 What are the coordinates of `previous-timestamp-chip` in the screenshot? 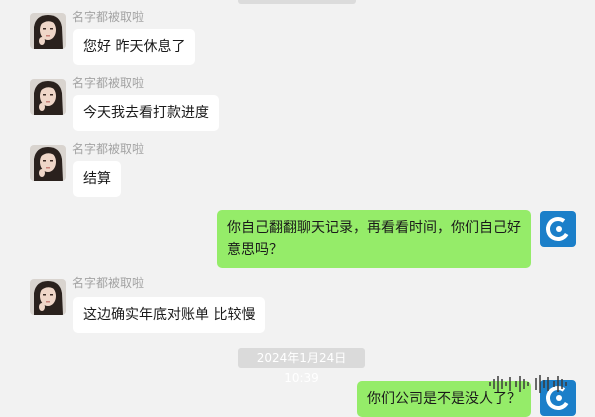 It's located at (297, 2).